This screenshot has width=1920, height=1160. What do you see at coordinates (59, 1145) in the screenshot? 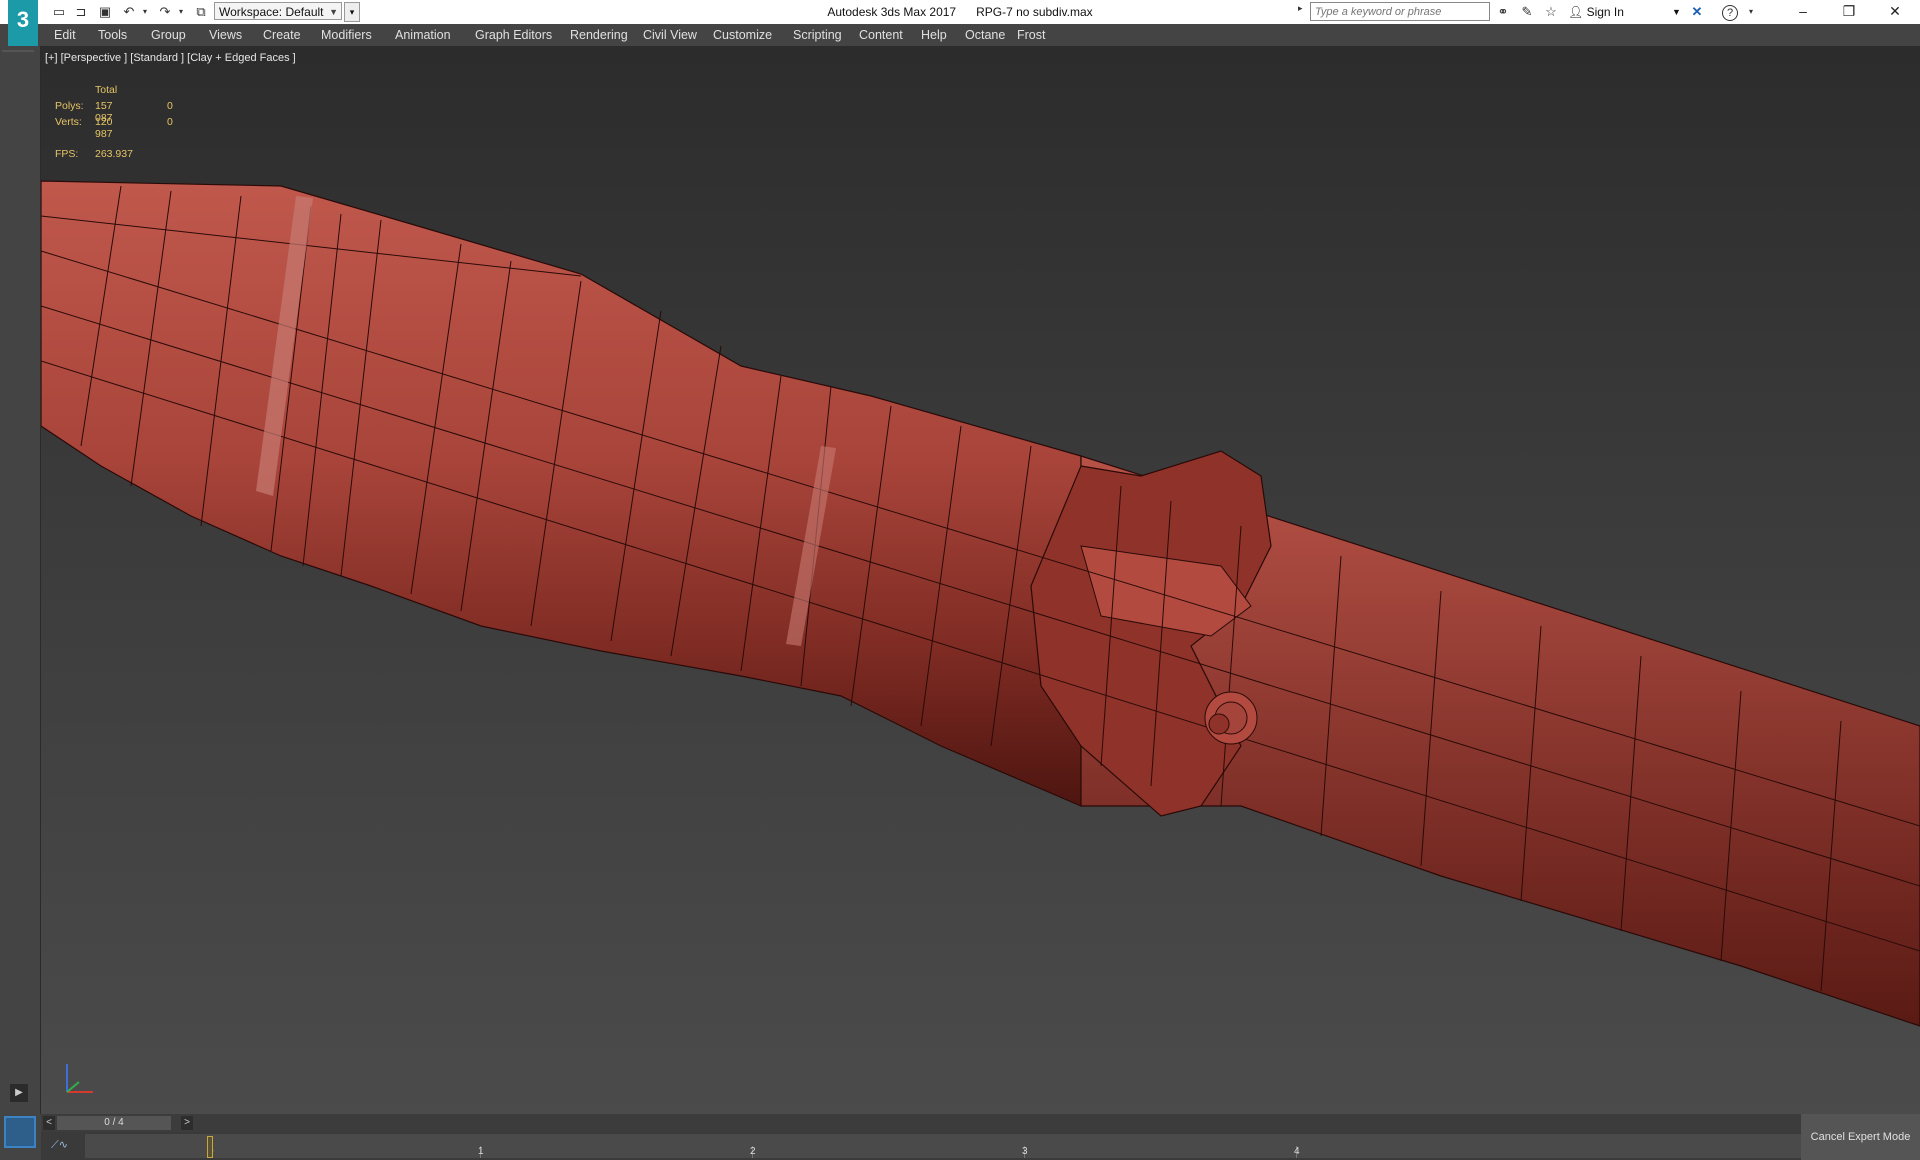
I see `curve-editor-icon: ⟋∿` at bounding box center [59, 1145].